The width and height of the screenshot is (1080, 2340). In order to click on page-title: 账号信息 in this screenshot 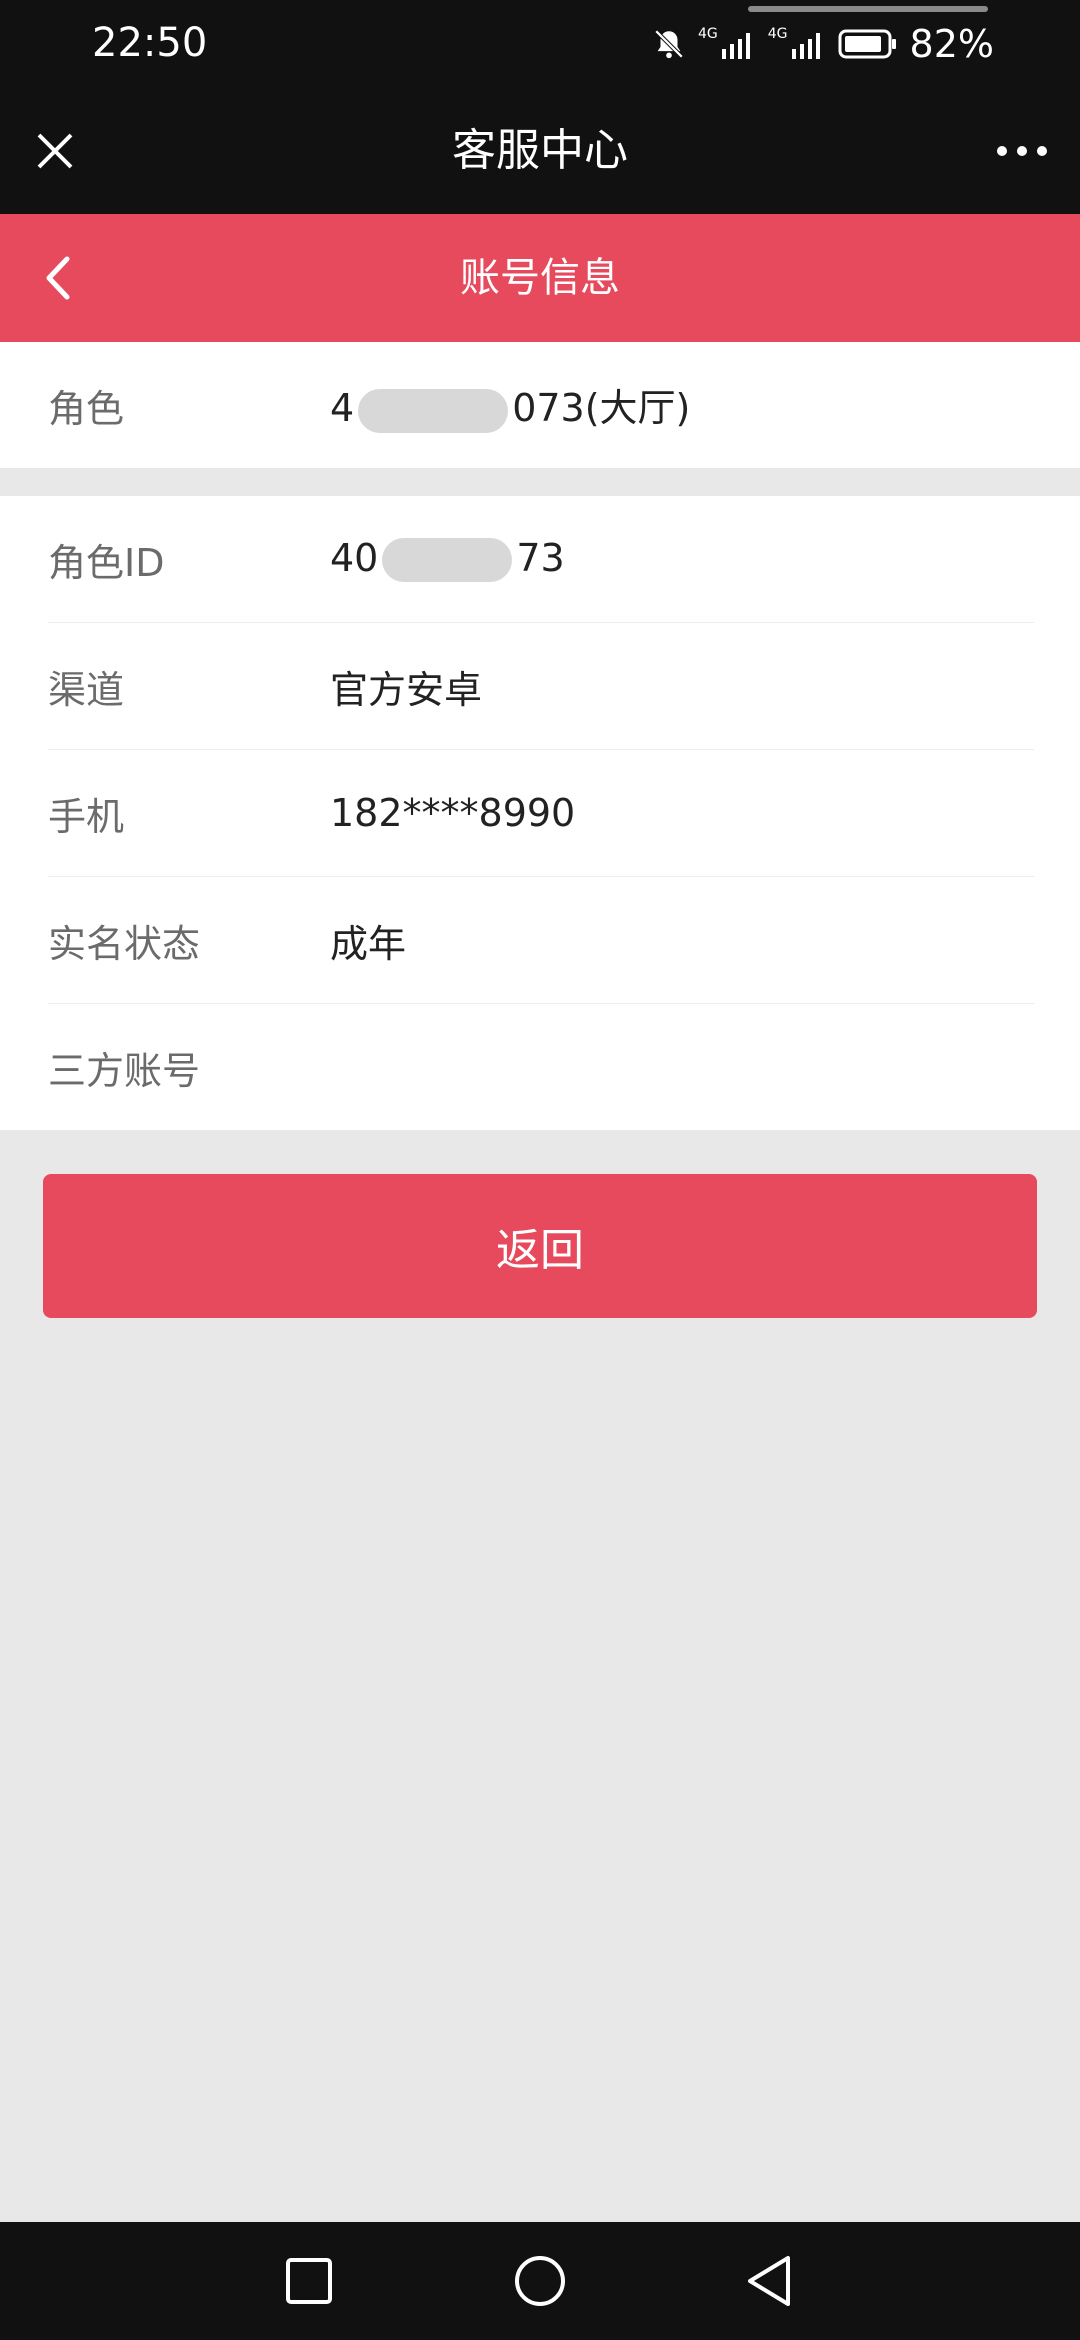, I will do `click(540, 278)`.